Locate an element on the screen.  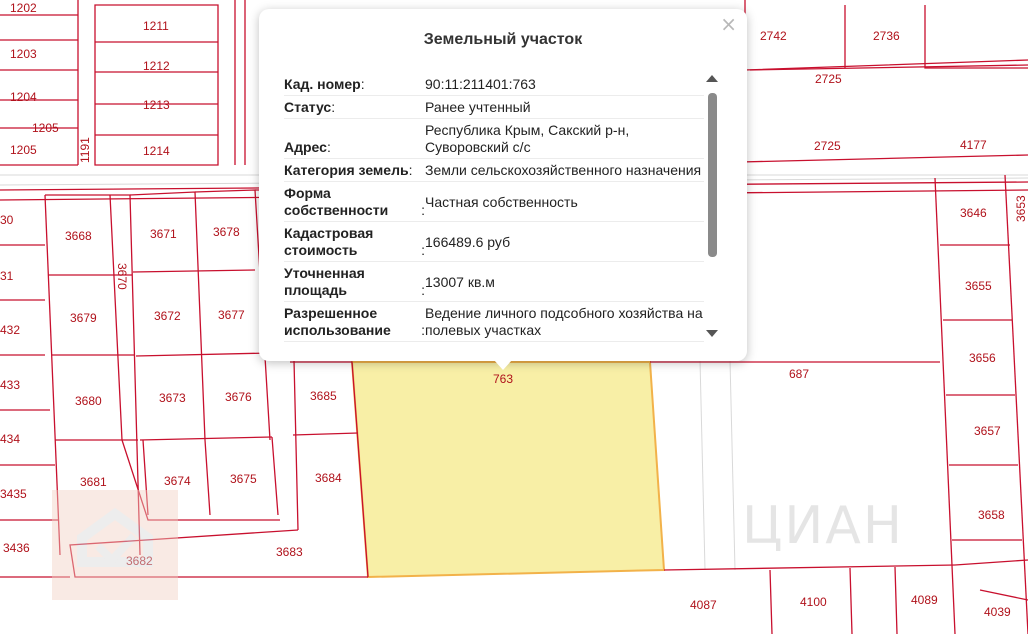
parcel-label: 4087 is located at coordinates (703, 605).